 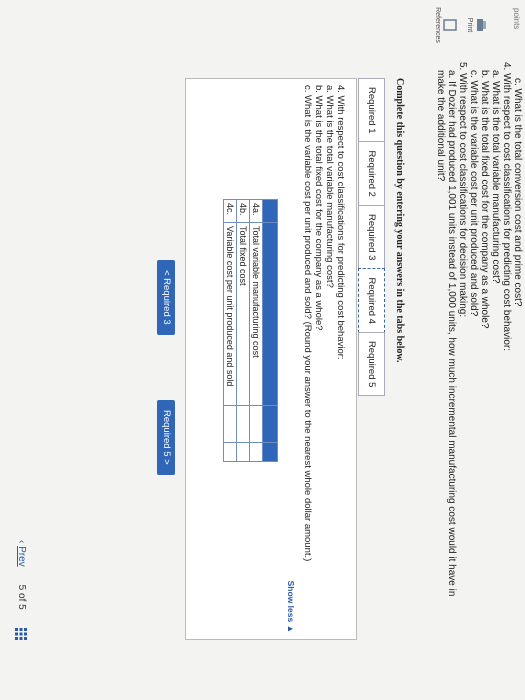 I want to click on next-required-button: Required 5 >, so click(x=166, y=437).